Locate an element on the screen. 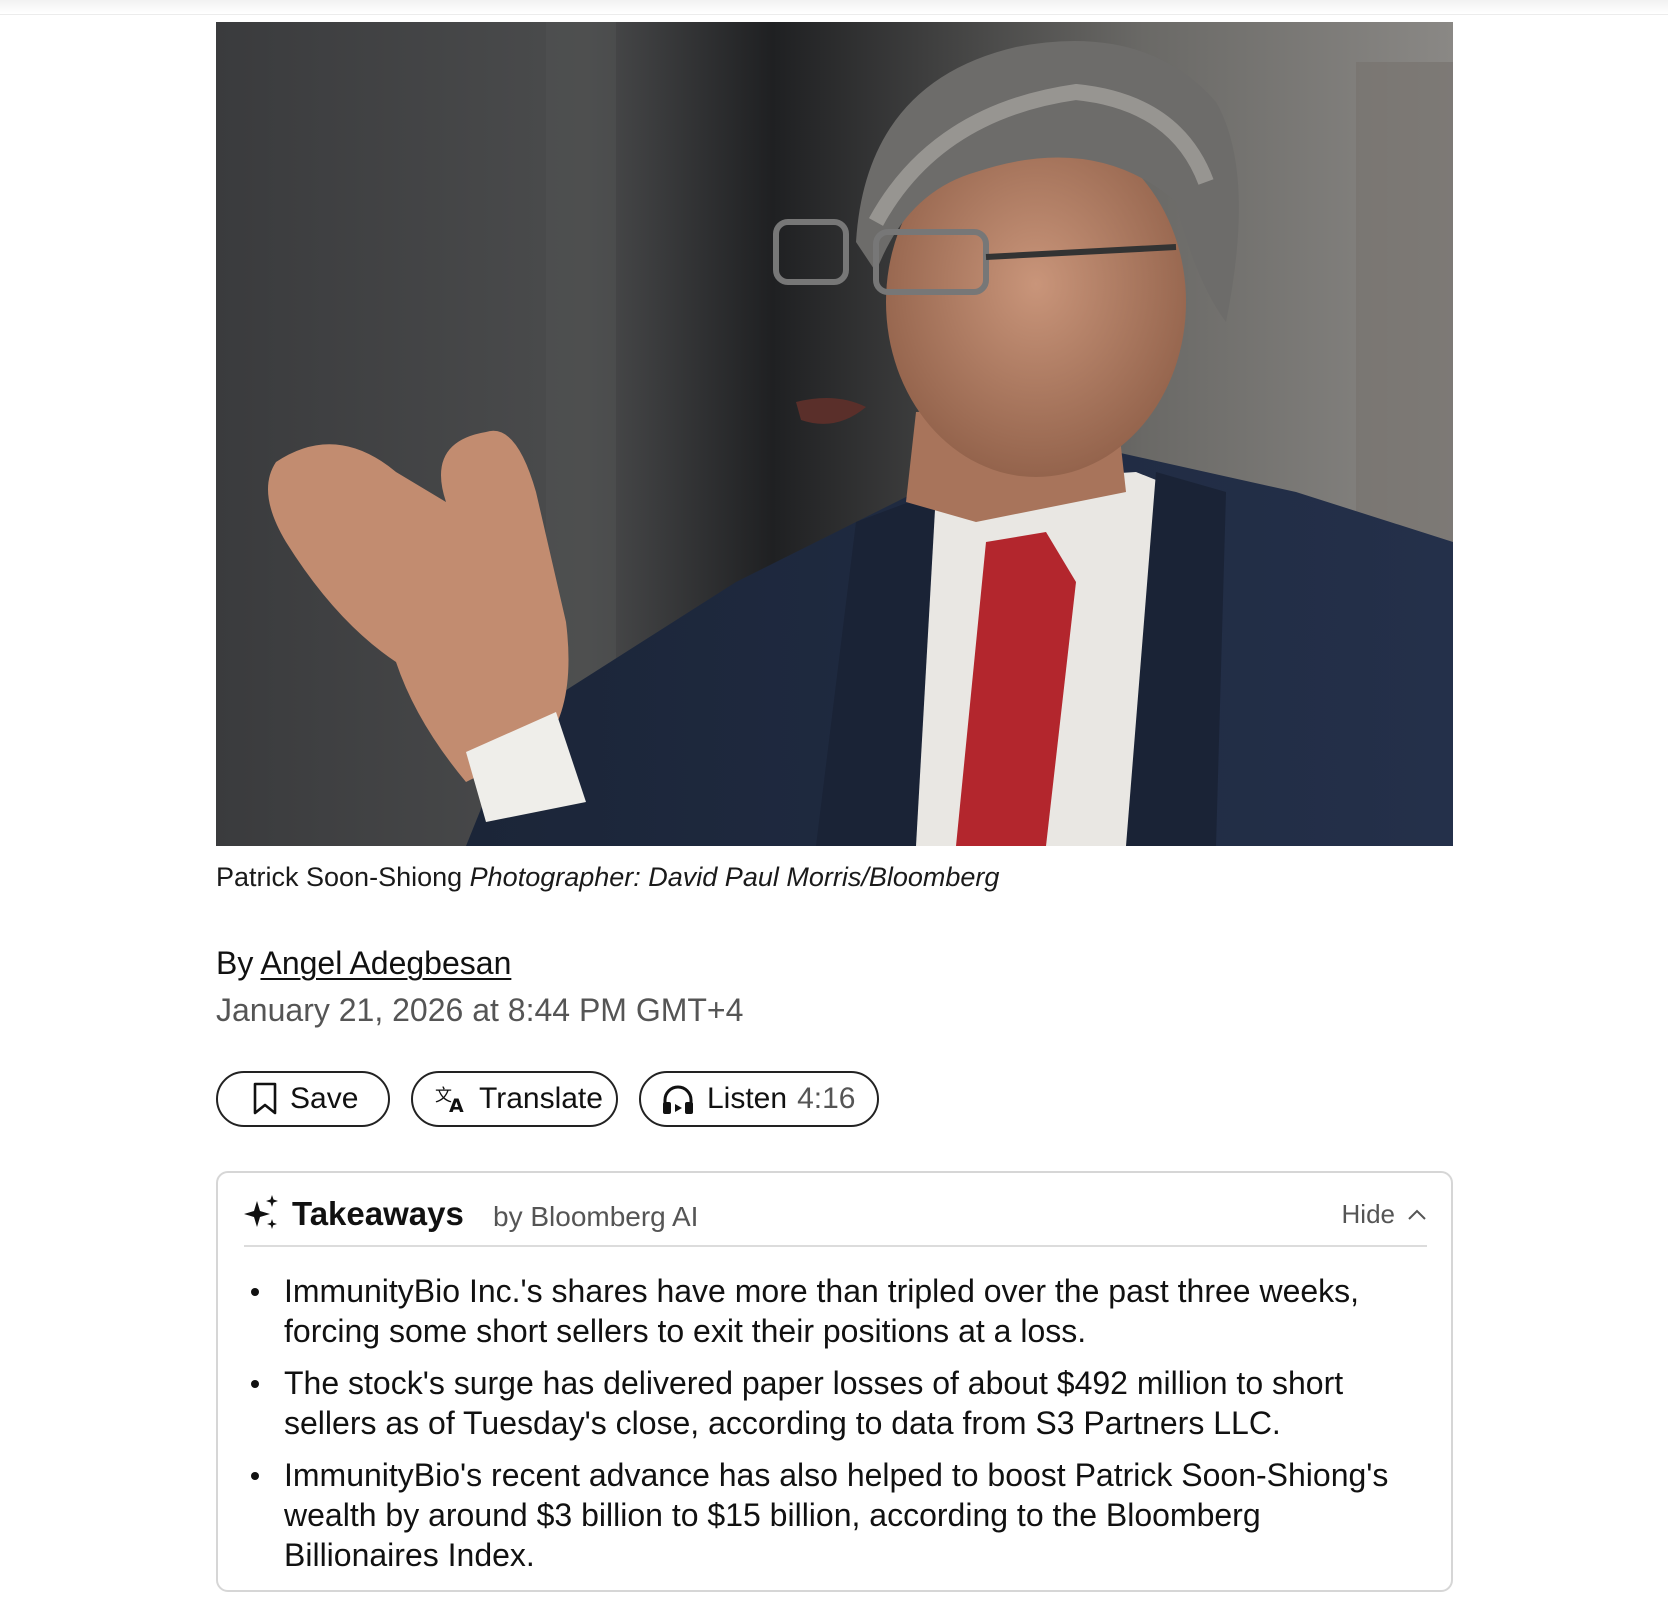 The width and height of the screenshot is (1668, 1621). listen-button: Listen 4:16 is located at coordinates (759, 1099).